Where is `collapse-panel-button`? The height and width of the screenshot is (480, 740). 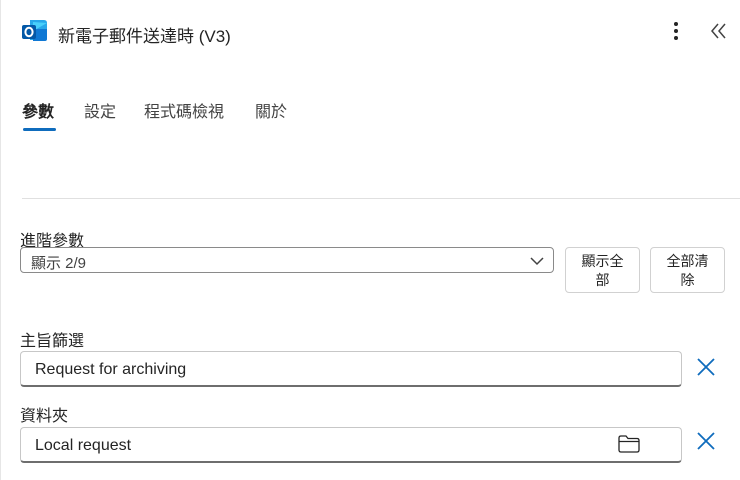
collapse-panel-button is located at coordinates (719, 31).